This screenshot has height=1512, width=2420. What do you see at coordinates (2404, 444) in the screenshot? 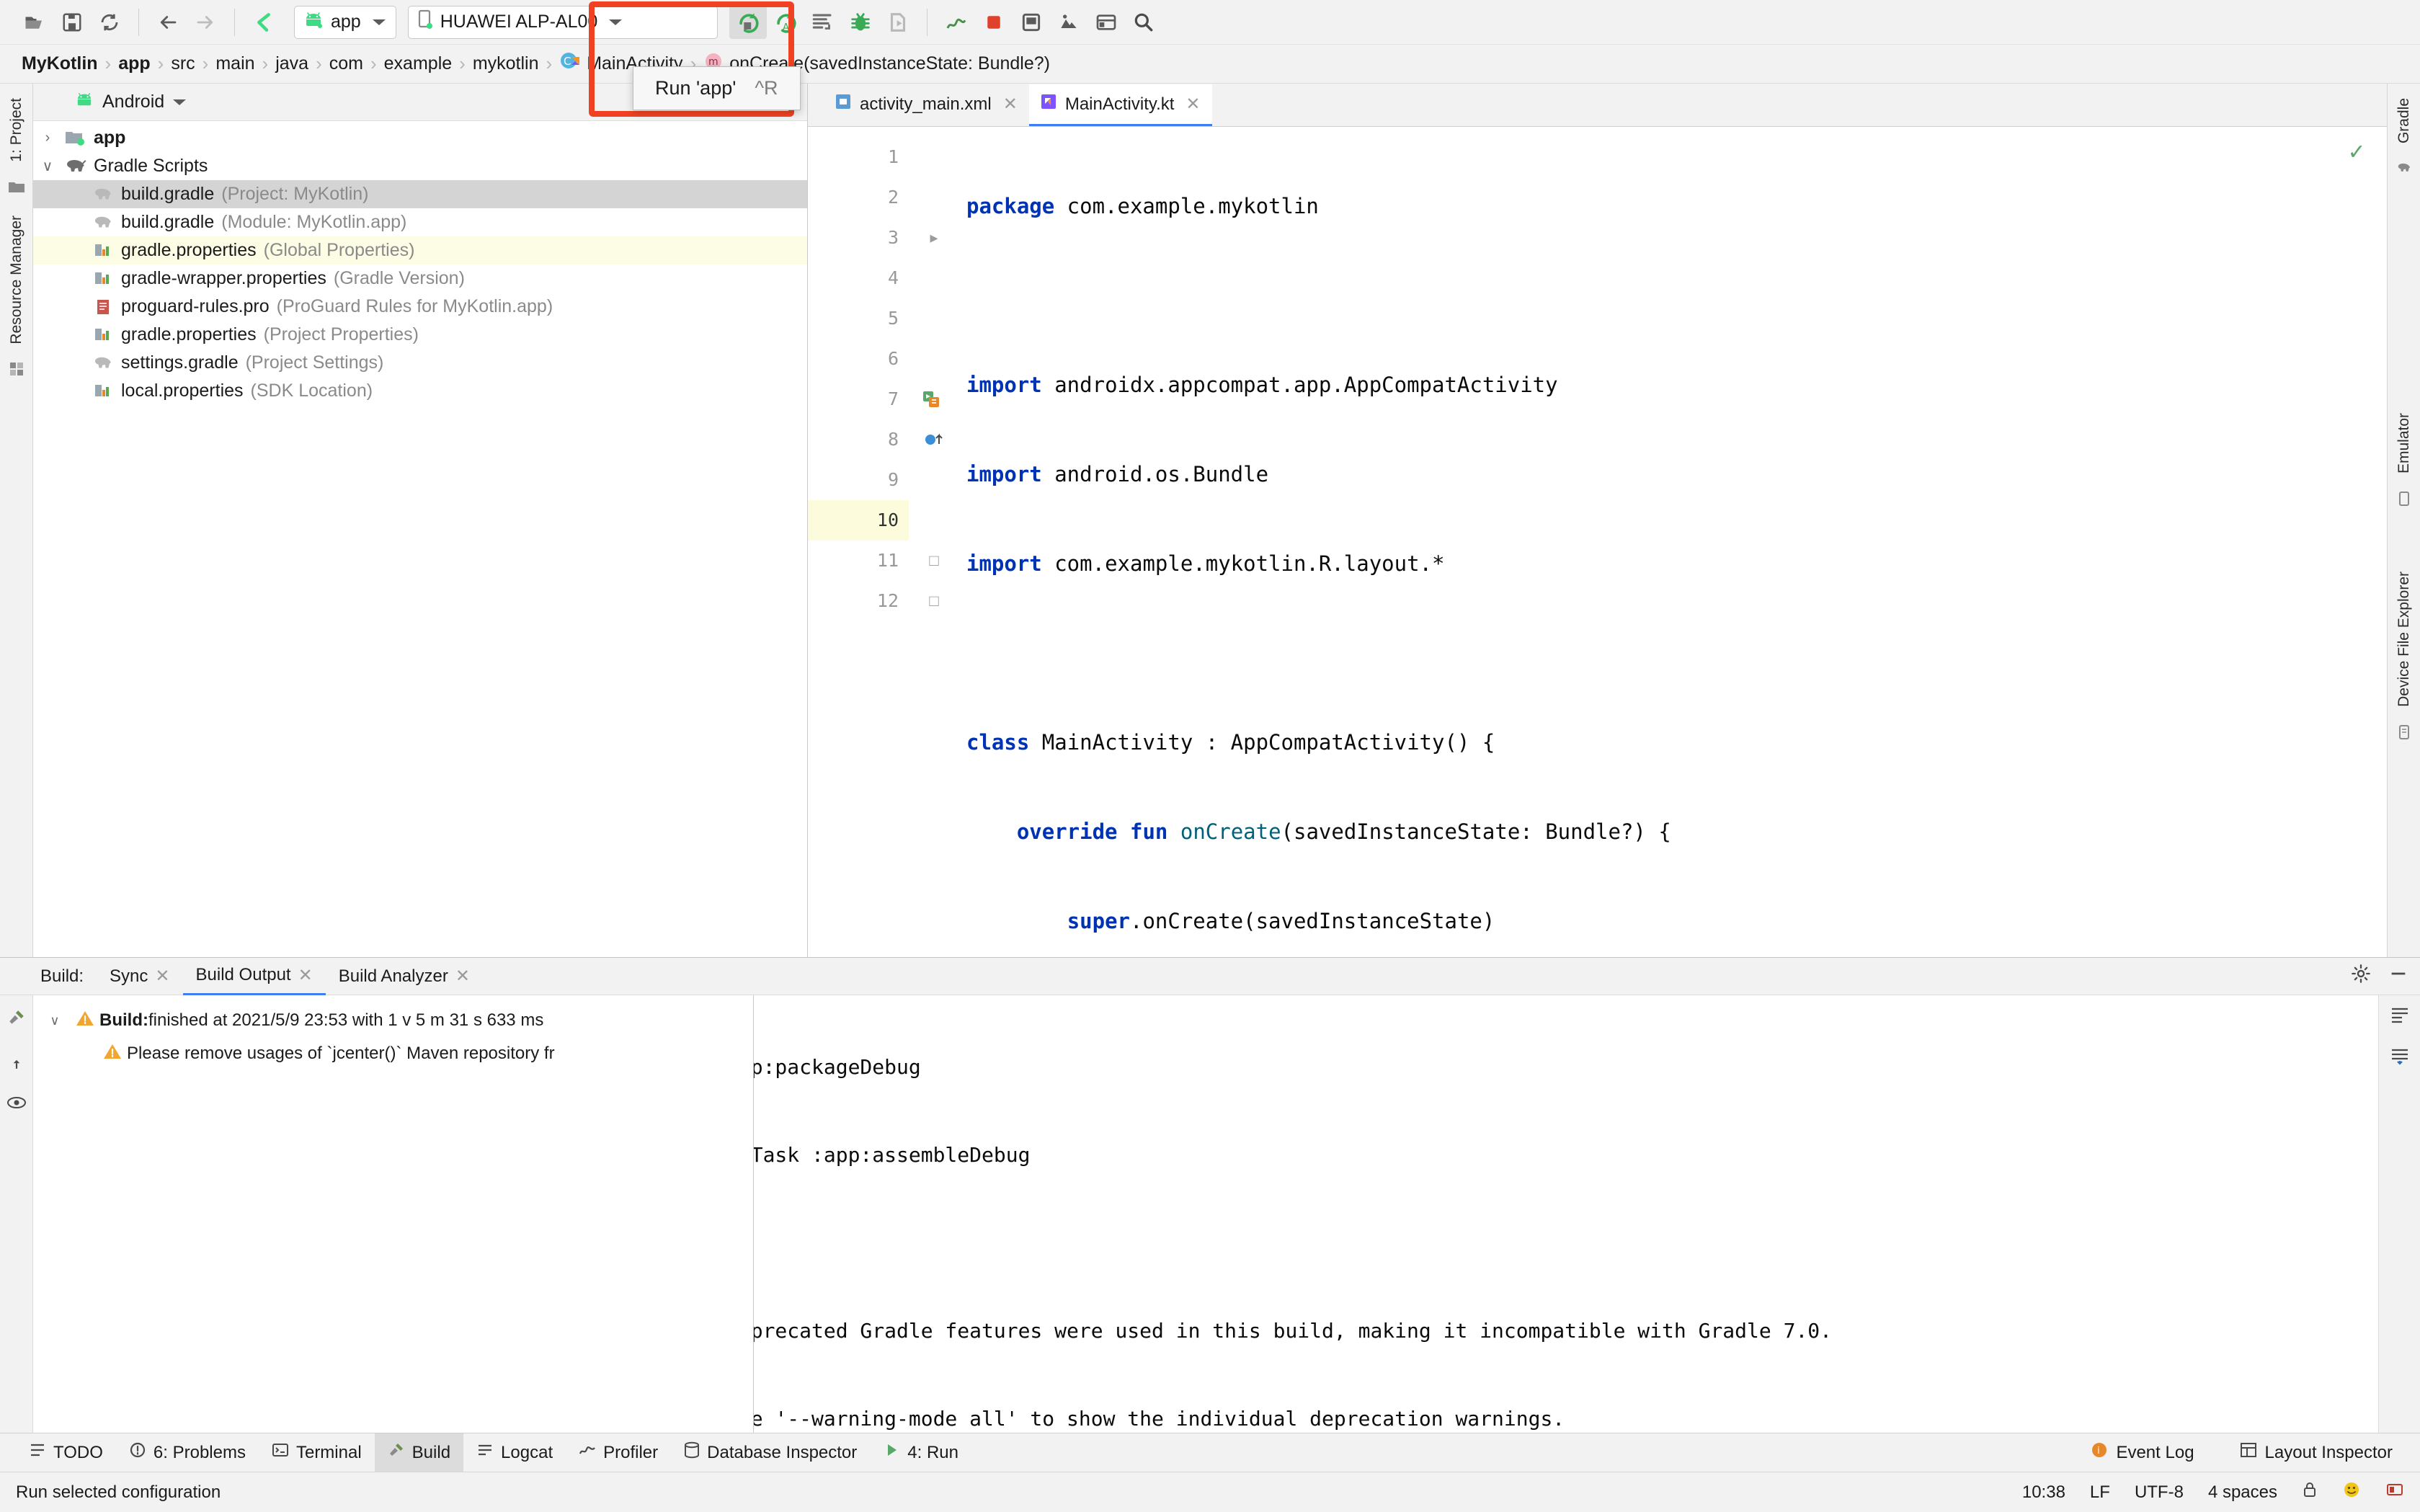
I see `tool-tab-emulator: Emulator` at bounding box center [2404, 444].